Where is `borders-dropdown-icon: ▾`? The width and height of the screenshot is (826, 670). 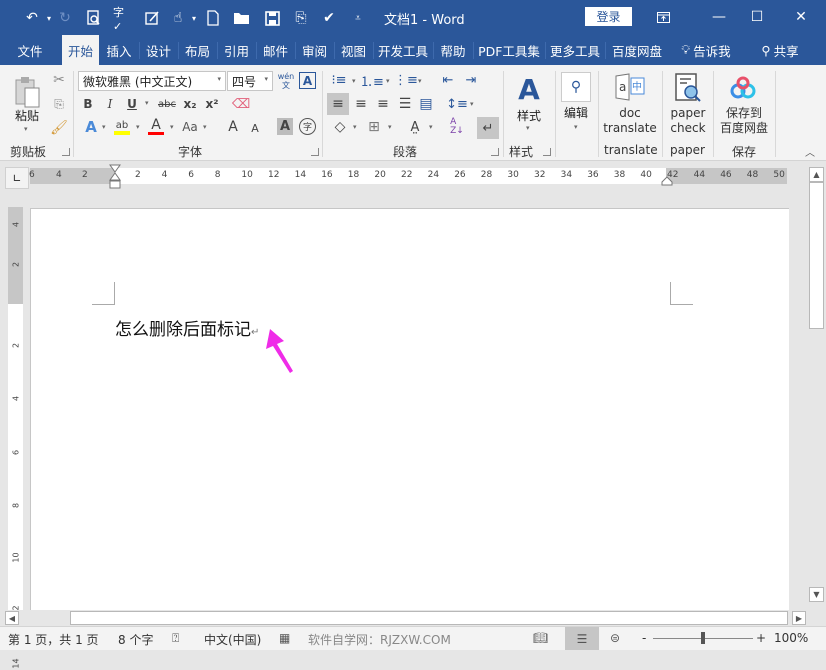
borders-dropdown-icon: ▾ is located at coordinates (390, 127).